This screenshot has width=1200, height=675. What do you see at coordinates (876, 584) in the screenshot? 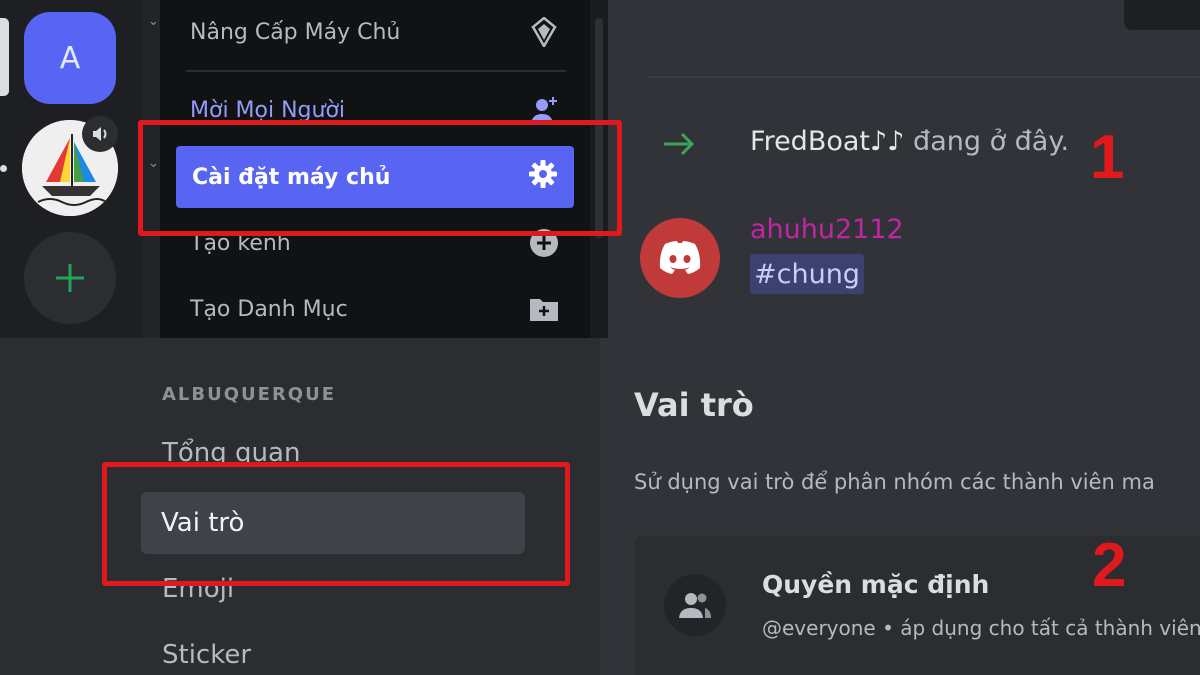
I see `default-permissions-title: Quyền mặc định` at bounding box center [876, 584].